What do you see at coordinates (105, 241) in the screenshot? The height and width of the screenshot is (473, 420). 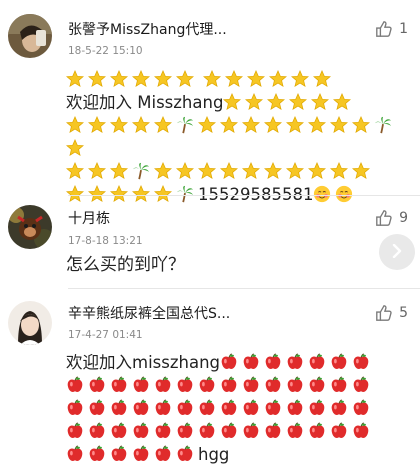 I see `timestamp: 17-8-18 13:21` at bounding box center [105, 241].